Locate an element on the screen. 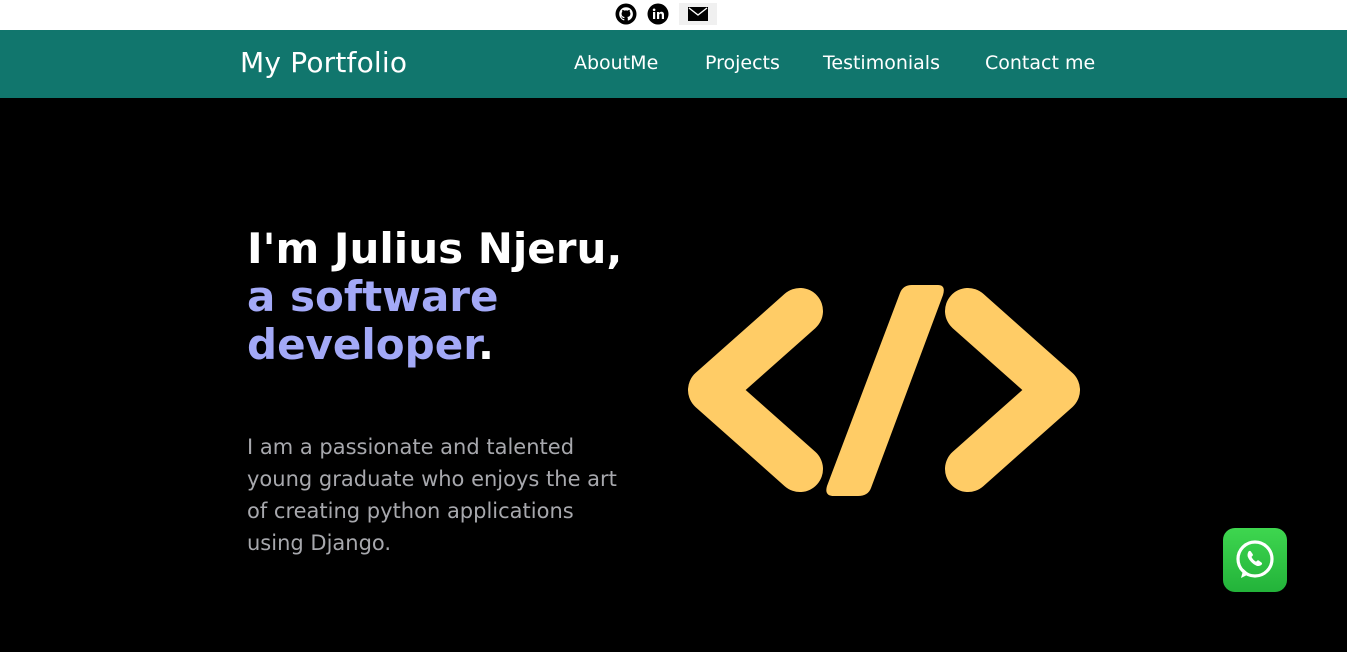 The image size is (1349, 652). brand-logo-text: My Portfolio is located at coordinates (323, 63).